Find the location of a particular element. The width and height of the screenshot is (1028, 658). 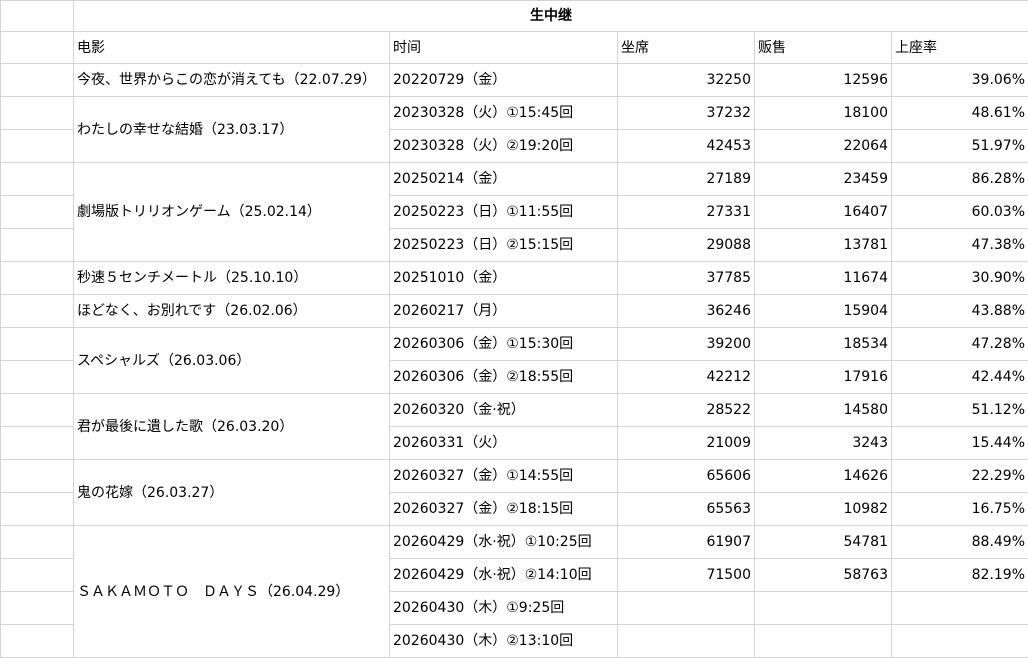

seats-cell: 39200 is located at coordinates (686, 344).